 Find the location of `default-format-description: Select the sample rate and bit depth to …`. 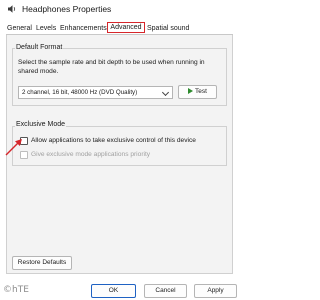

default-format-description: Select the sample rate and bit depth to … is located at coordinates (111, 67).